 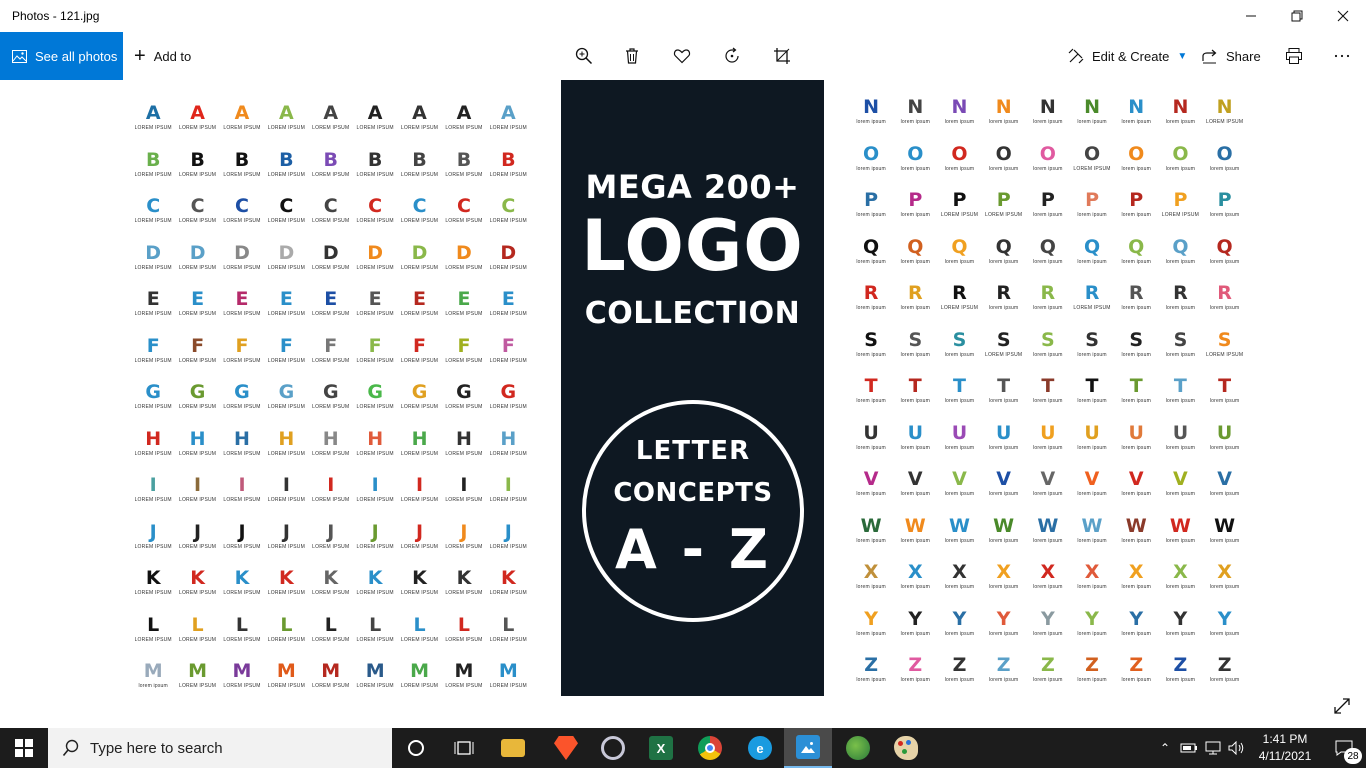 What do you see at coordinates (1285, 748) in the screenshot?
I see `taskbar-clock: 1:41 PM 4/11/2021` at bounding box center [1285, 748].